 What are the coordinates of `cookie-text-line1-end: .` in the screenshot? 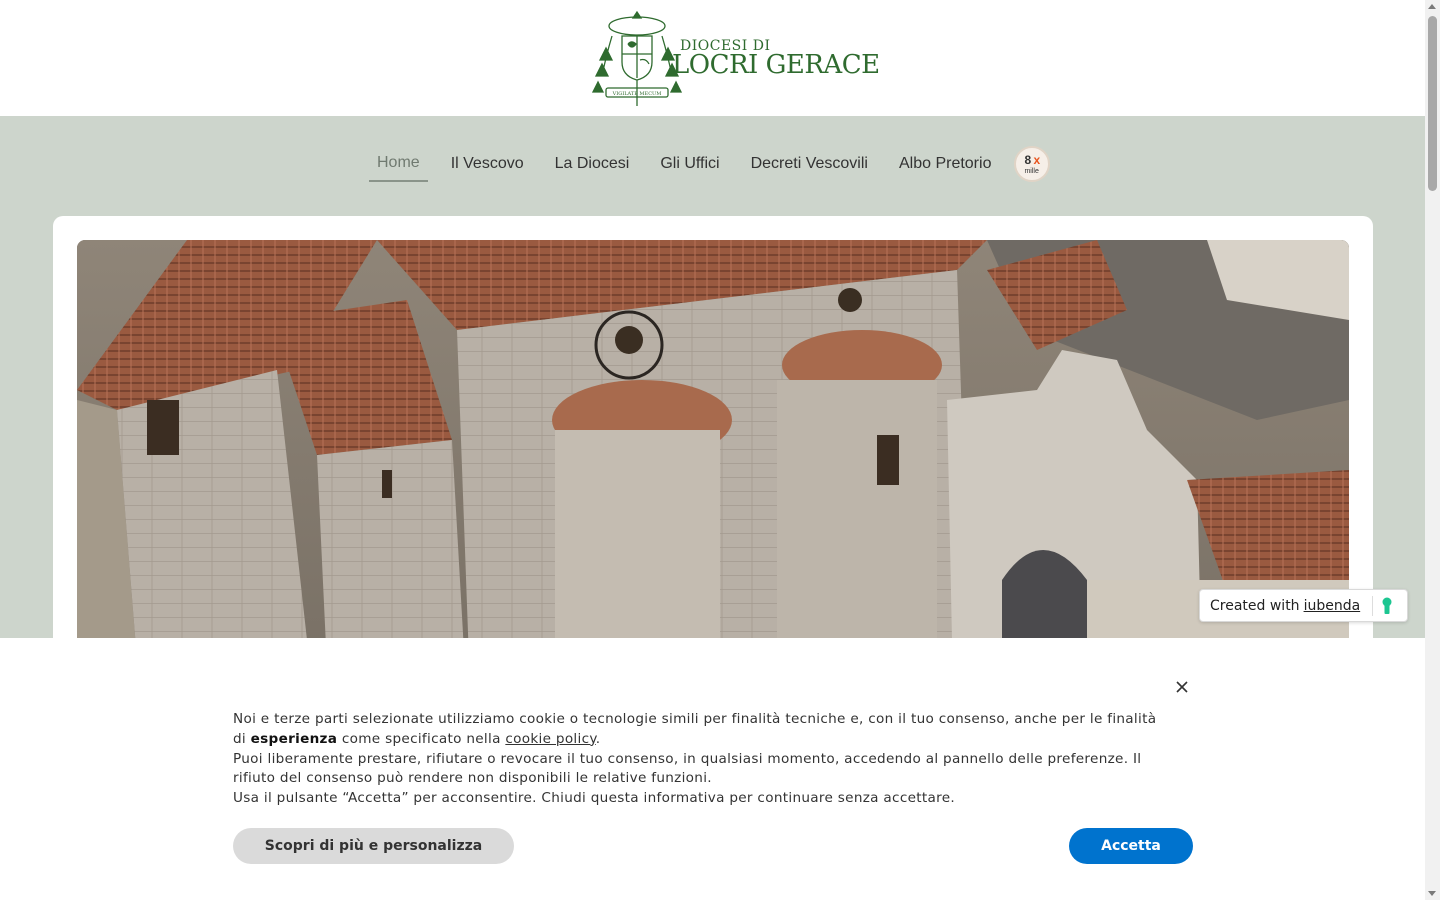 It's located at (598, 738).